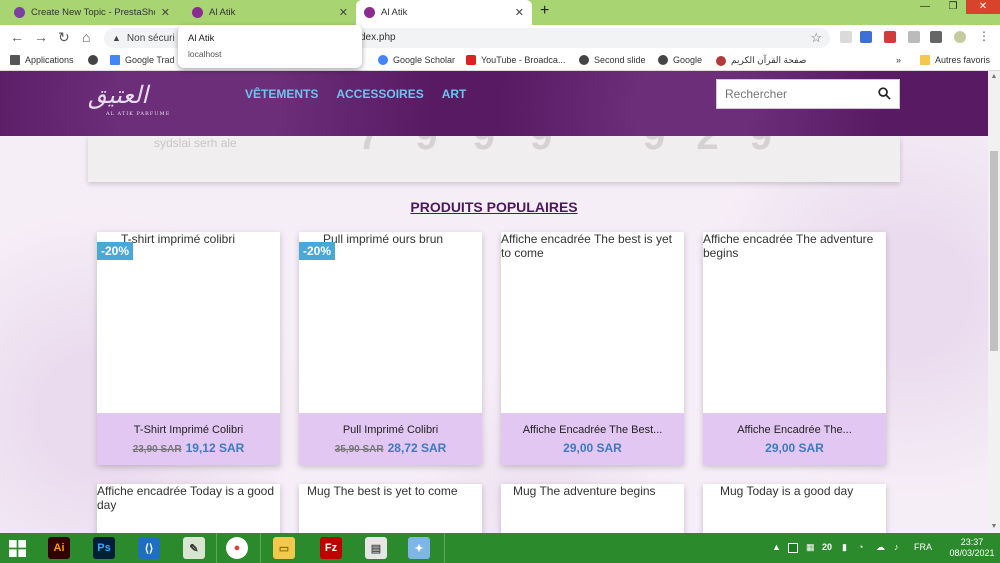 The width and height of the screenshot is (1000, 563). I want to click on close-window-button: ✕, so click(983, 7).